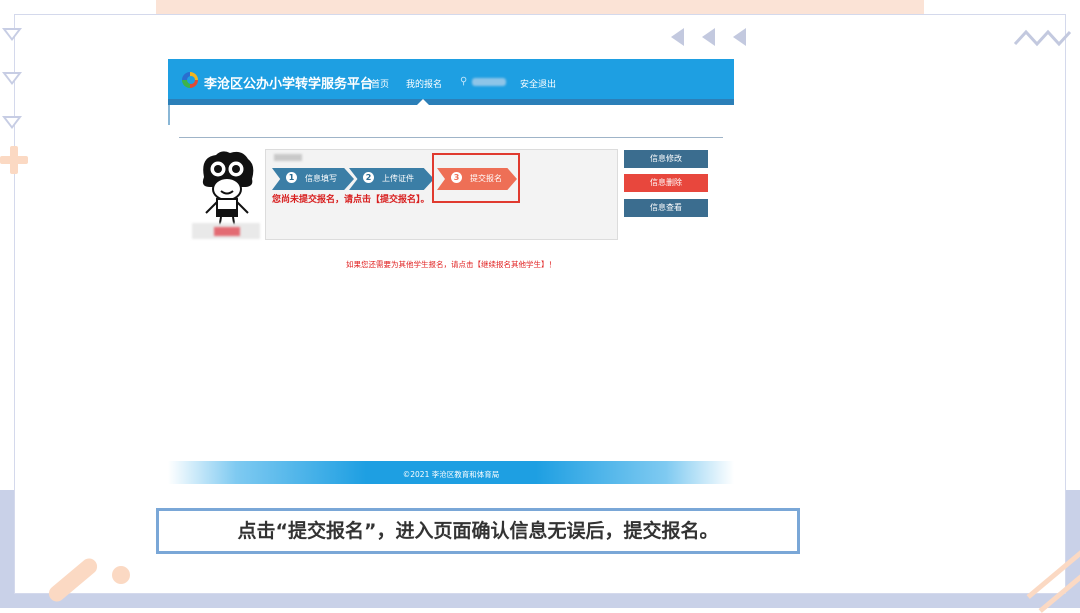  Describe the element at coordinates (538, 83) in the screenshot. I see `nav-logout: 安全退出` at that location.